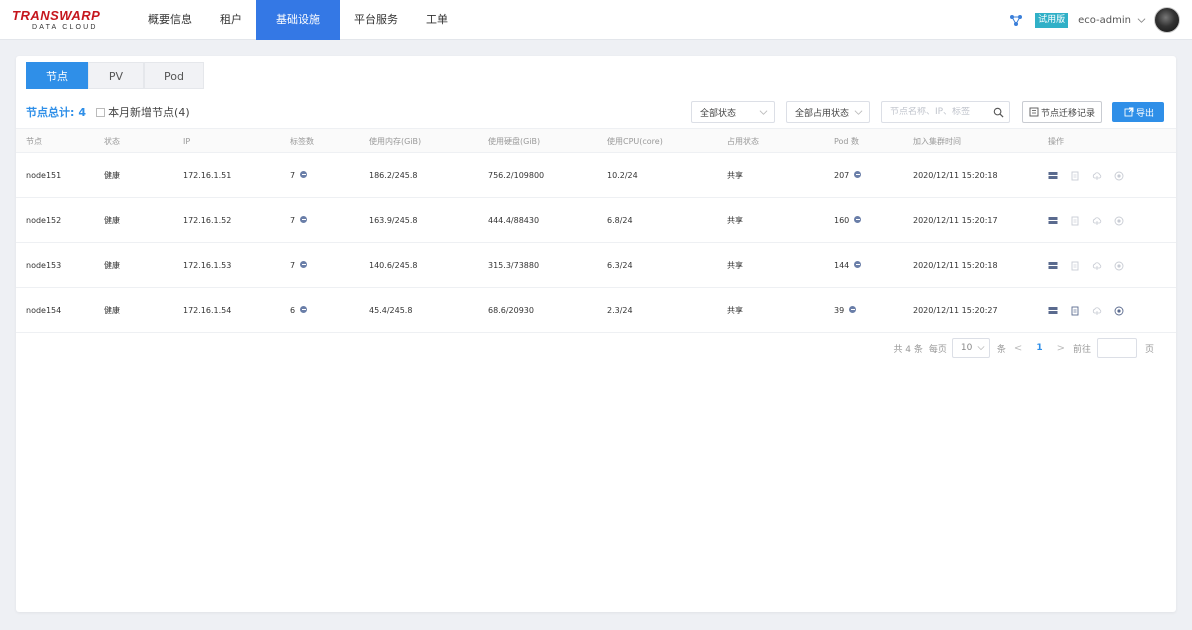 This screenshot has width=1192, height=630. Describe the element at coordinates (43, 310) in the screenshot. I see `cell-node: node154` at that location.